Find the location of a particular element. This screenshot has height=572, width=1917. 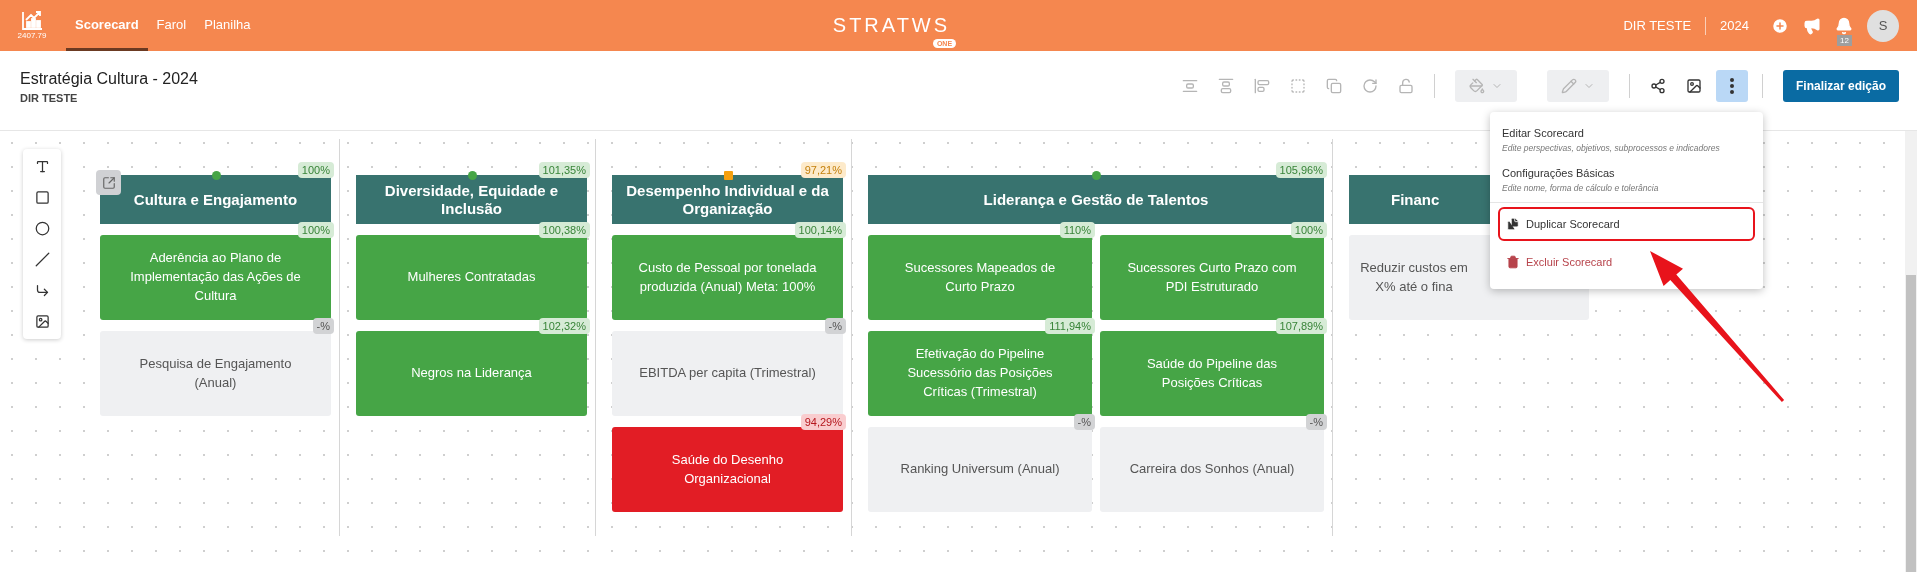

image-icon is located at coordinates (1693, 85).